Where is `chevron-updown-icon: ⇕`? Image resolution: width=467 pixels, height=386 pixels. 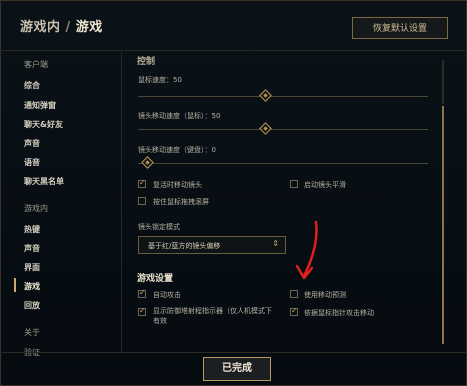
chevron-updown-icon: ⇕ is located at coordinates (275, 243).